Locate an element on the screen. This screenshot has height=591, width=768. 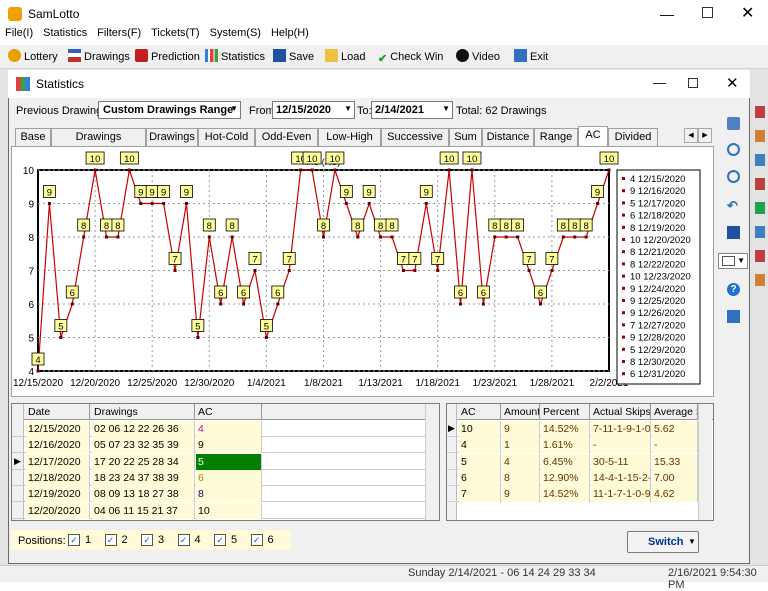
table-row: ▶ 10914.52%7-11-1-9-1-0-1-5.62 is located at coordinates (572, 429).